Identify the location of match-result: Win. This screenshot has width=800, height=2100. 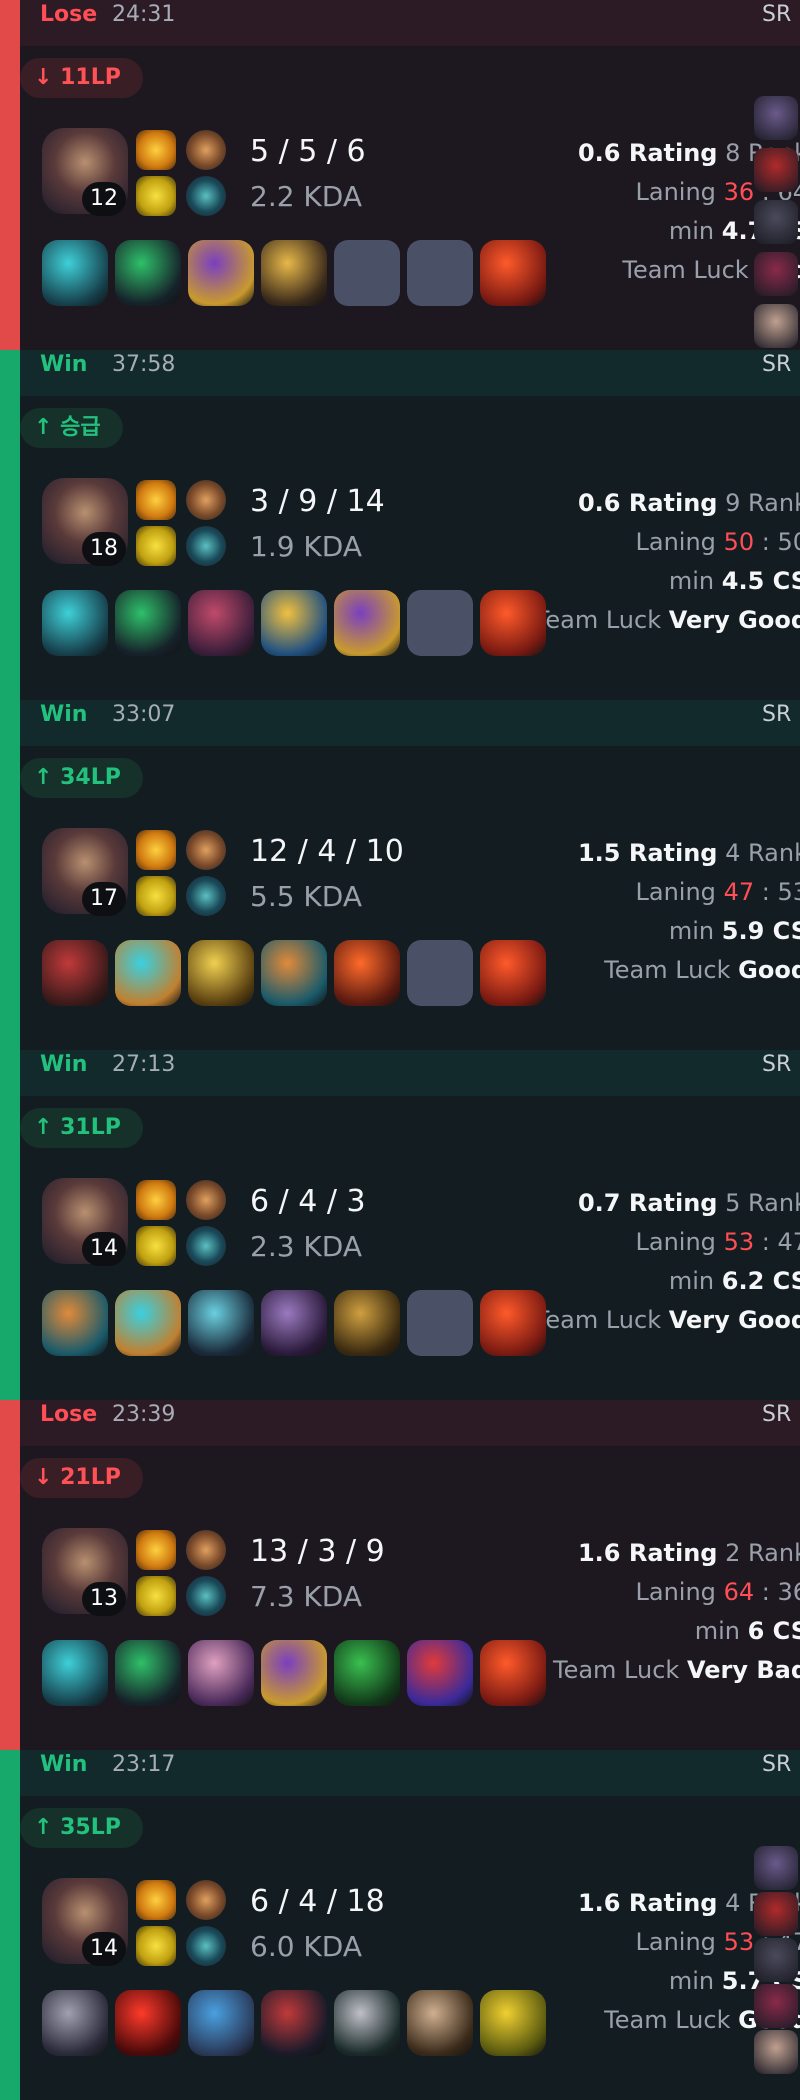
(64, 714).